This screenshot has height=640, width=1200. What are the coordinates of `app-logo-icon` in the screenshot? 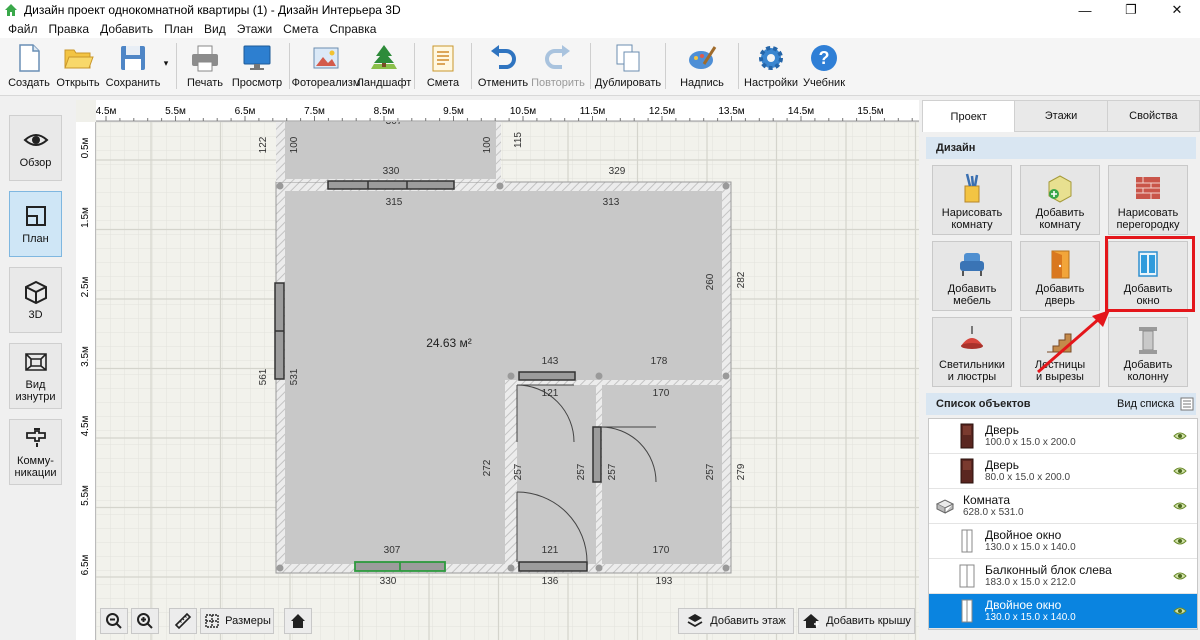 It's located at (11, 10).